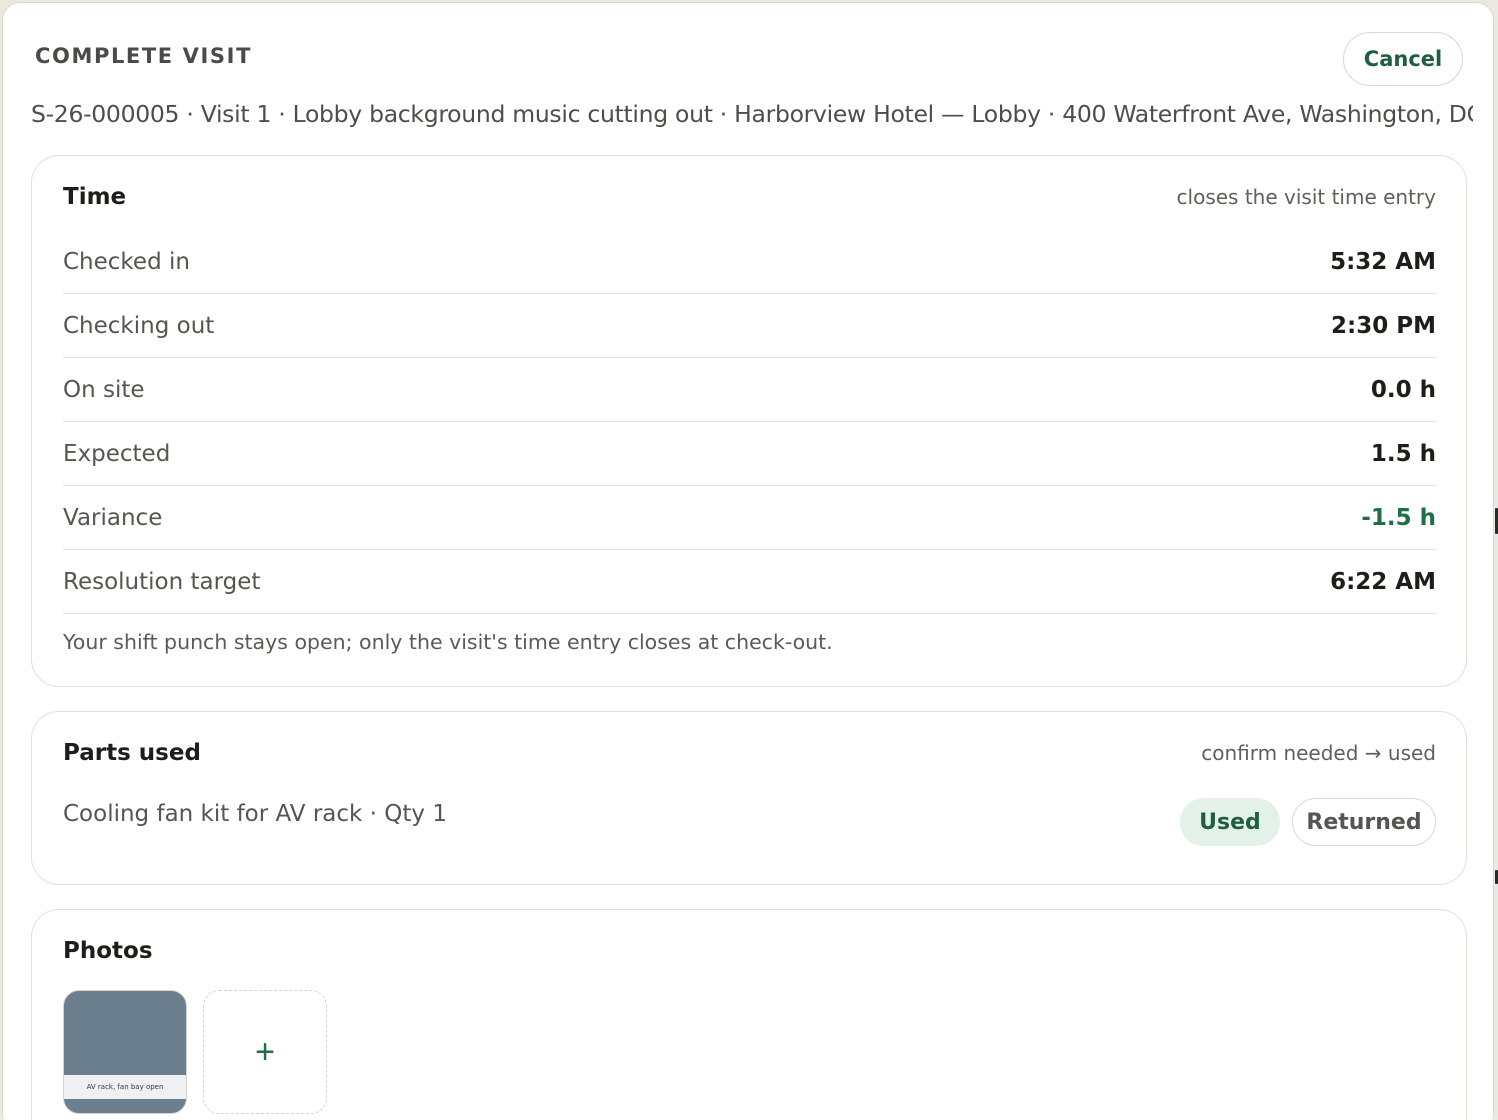  What do you see at coordinates (749, 753) in the screenshot?
I see `parts-card-header: Parts used confirm needed → used` at bounding box center [749, 753].